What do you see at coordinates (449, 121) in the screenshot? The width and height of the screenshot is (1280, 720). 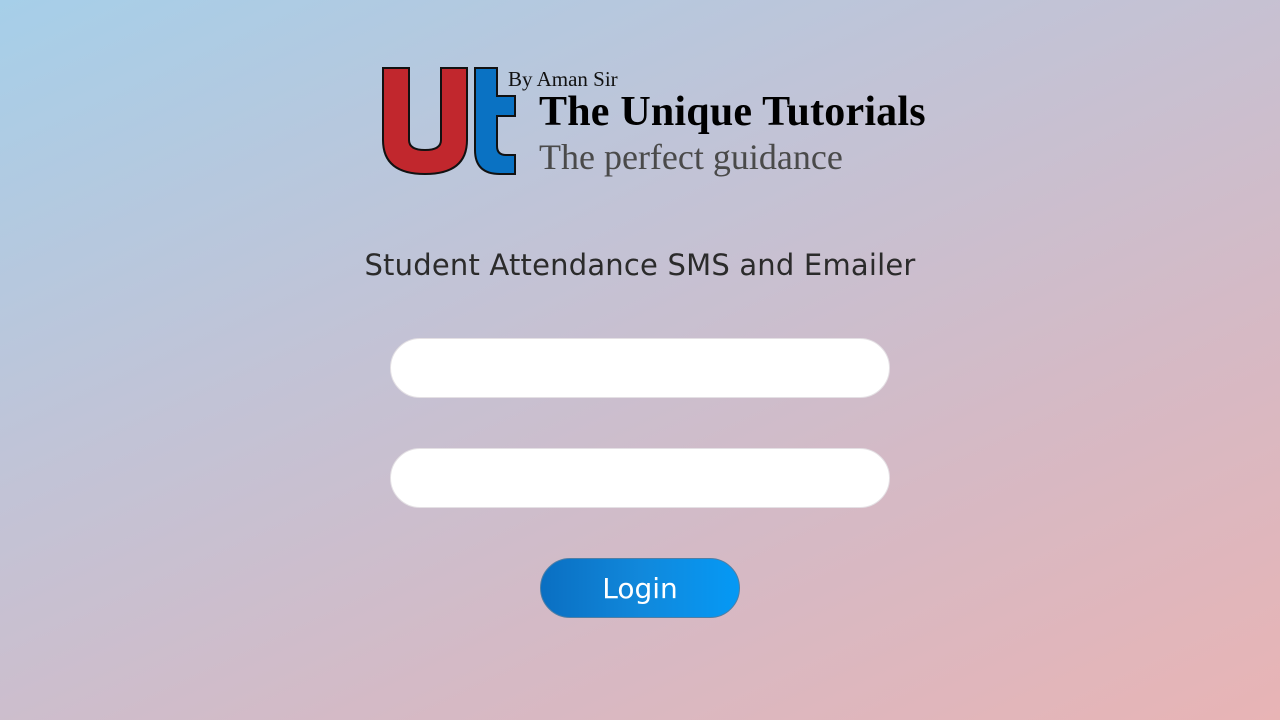 I see `ut-monogram-icon` at bounding box center [449, 121].